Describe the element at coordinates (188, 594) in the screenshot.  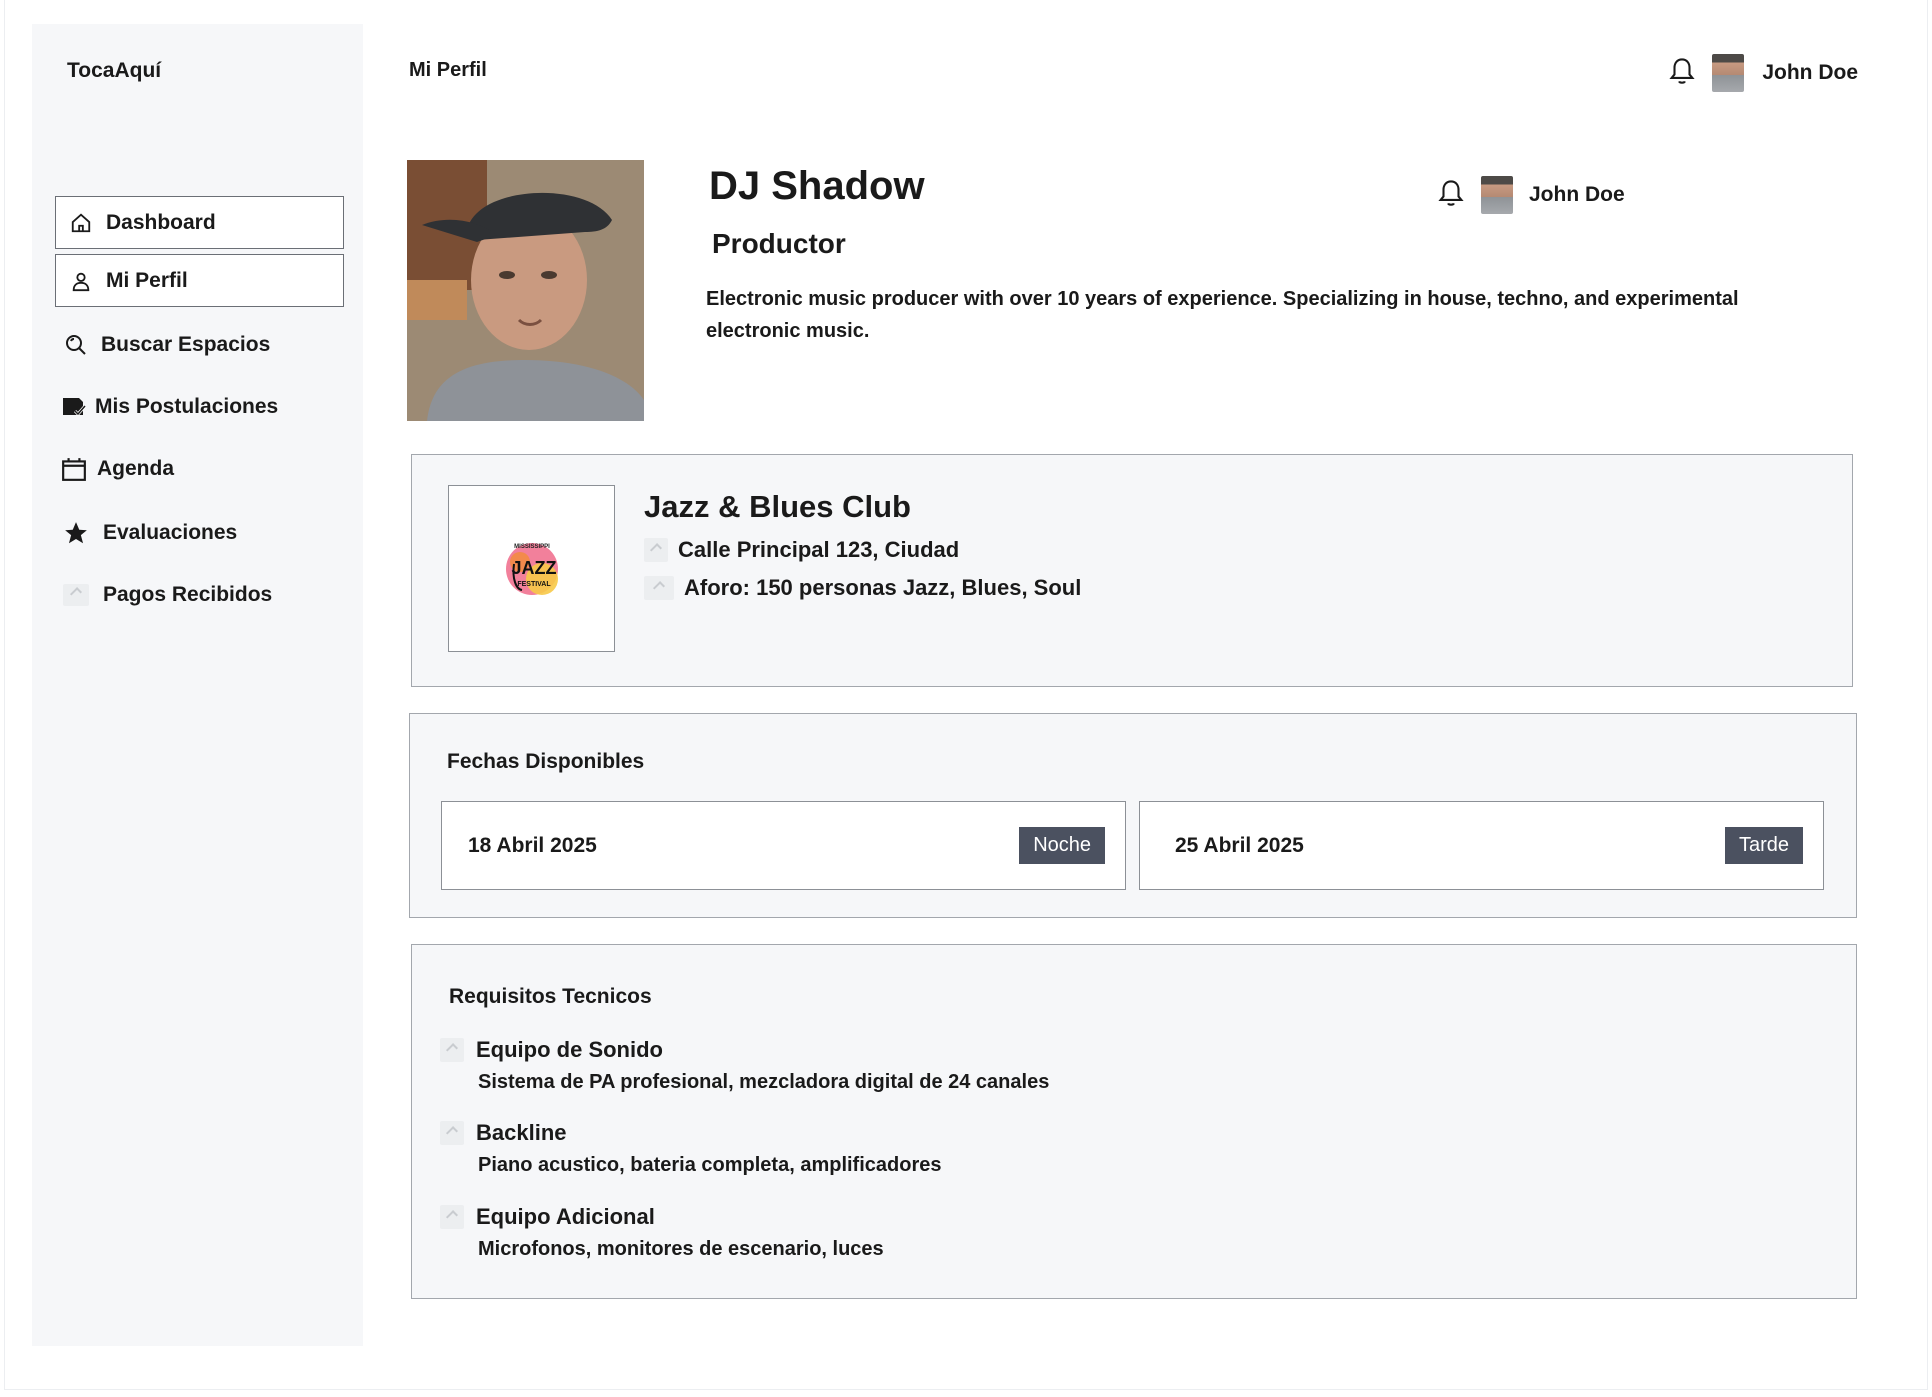
I see `sidebar-item-label: Pagos Recibidos` at that location.